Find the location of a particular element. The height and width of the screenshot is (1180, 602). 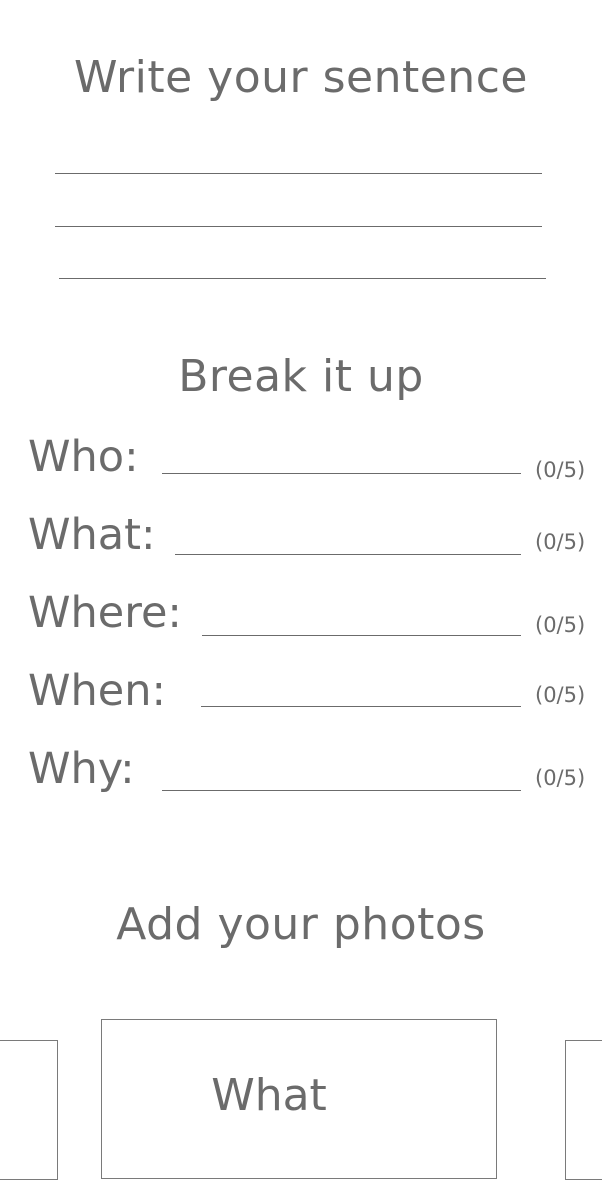

sentence-heading: Write your sentence is located at coordinates (301, 77).